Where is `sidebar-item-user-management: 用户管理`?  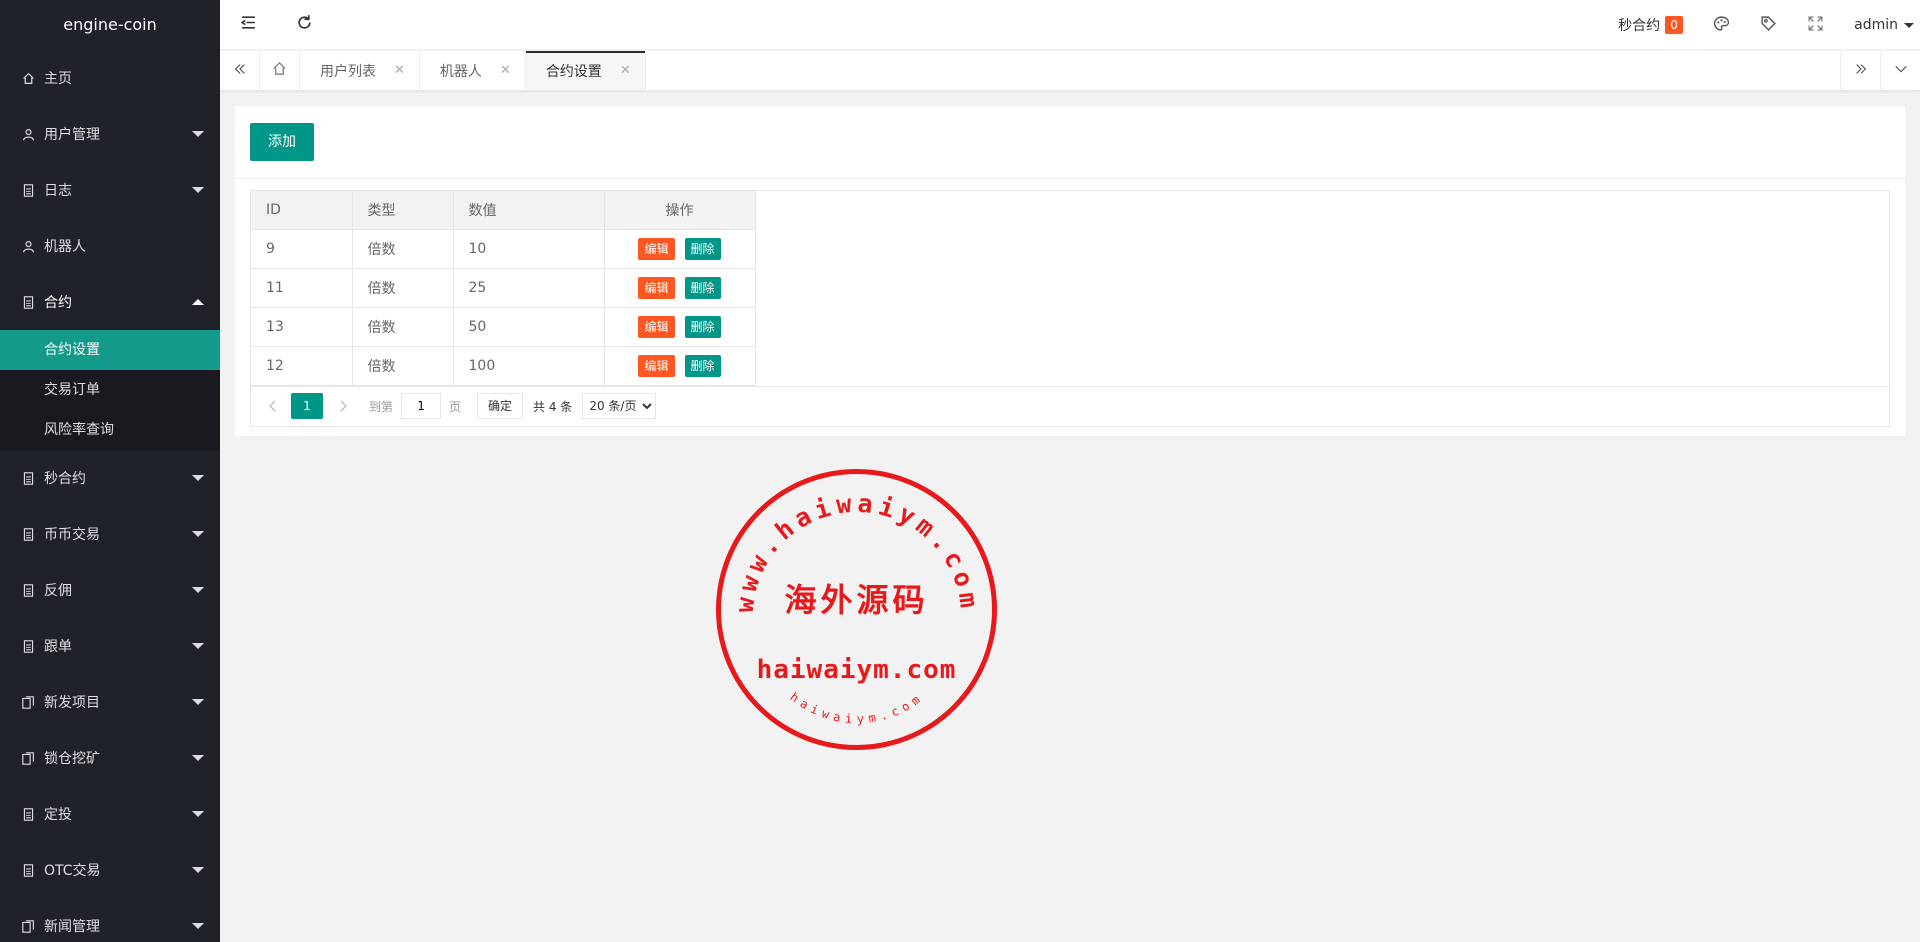 sidebar-item-user-management: 用户管理 is located at coordinates (110, 134).